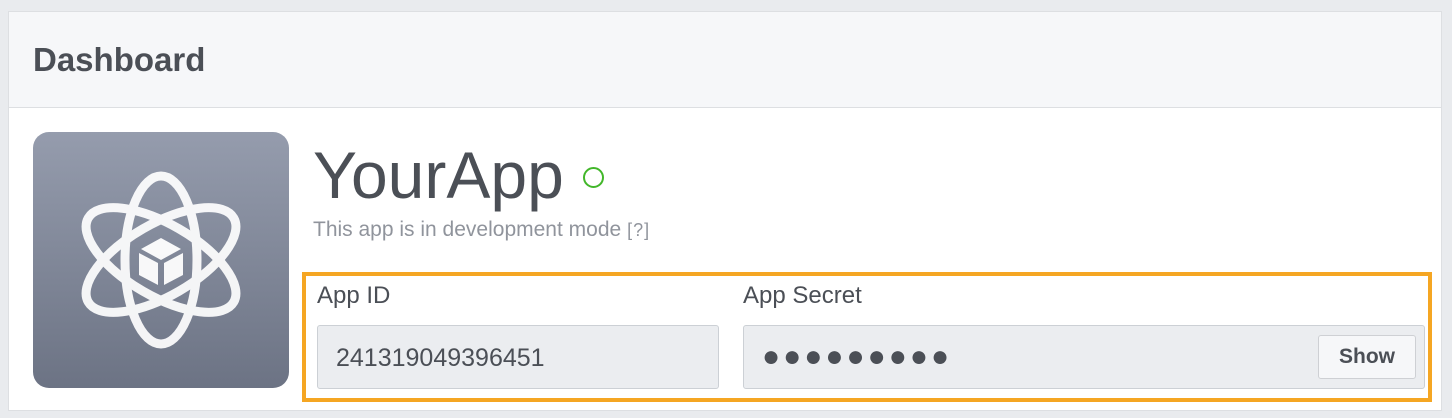  I want to click on show-secret-button: Show, so click(1367, 357).